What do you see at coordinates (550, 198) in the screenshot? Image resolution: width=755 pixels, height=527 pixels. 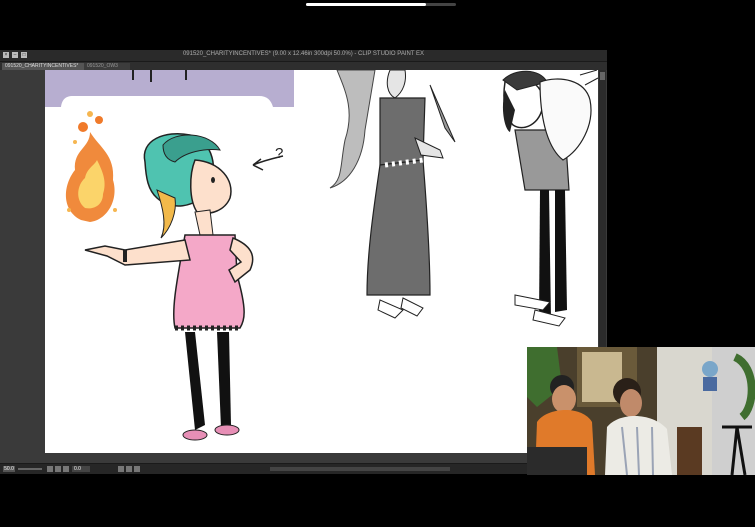 I see `boy-with-skeleton` at bounding box center [550, 198].